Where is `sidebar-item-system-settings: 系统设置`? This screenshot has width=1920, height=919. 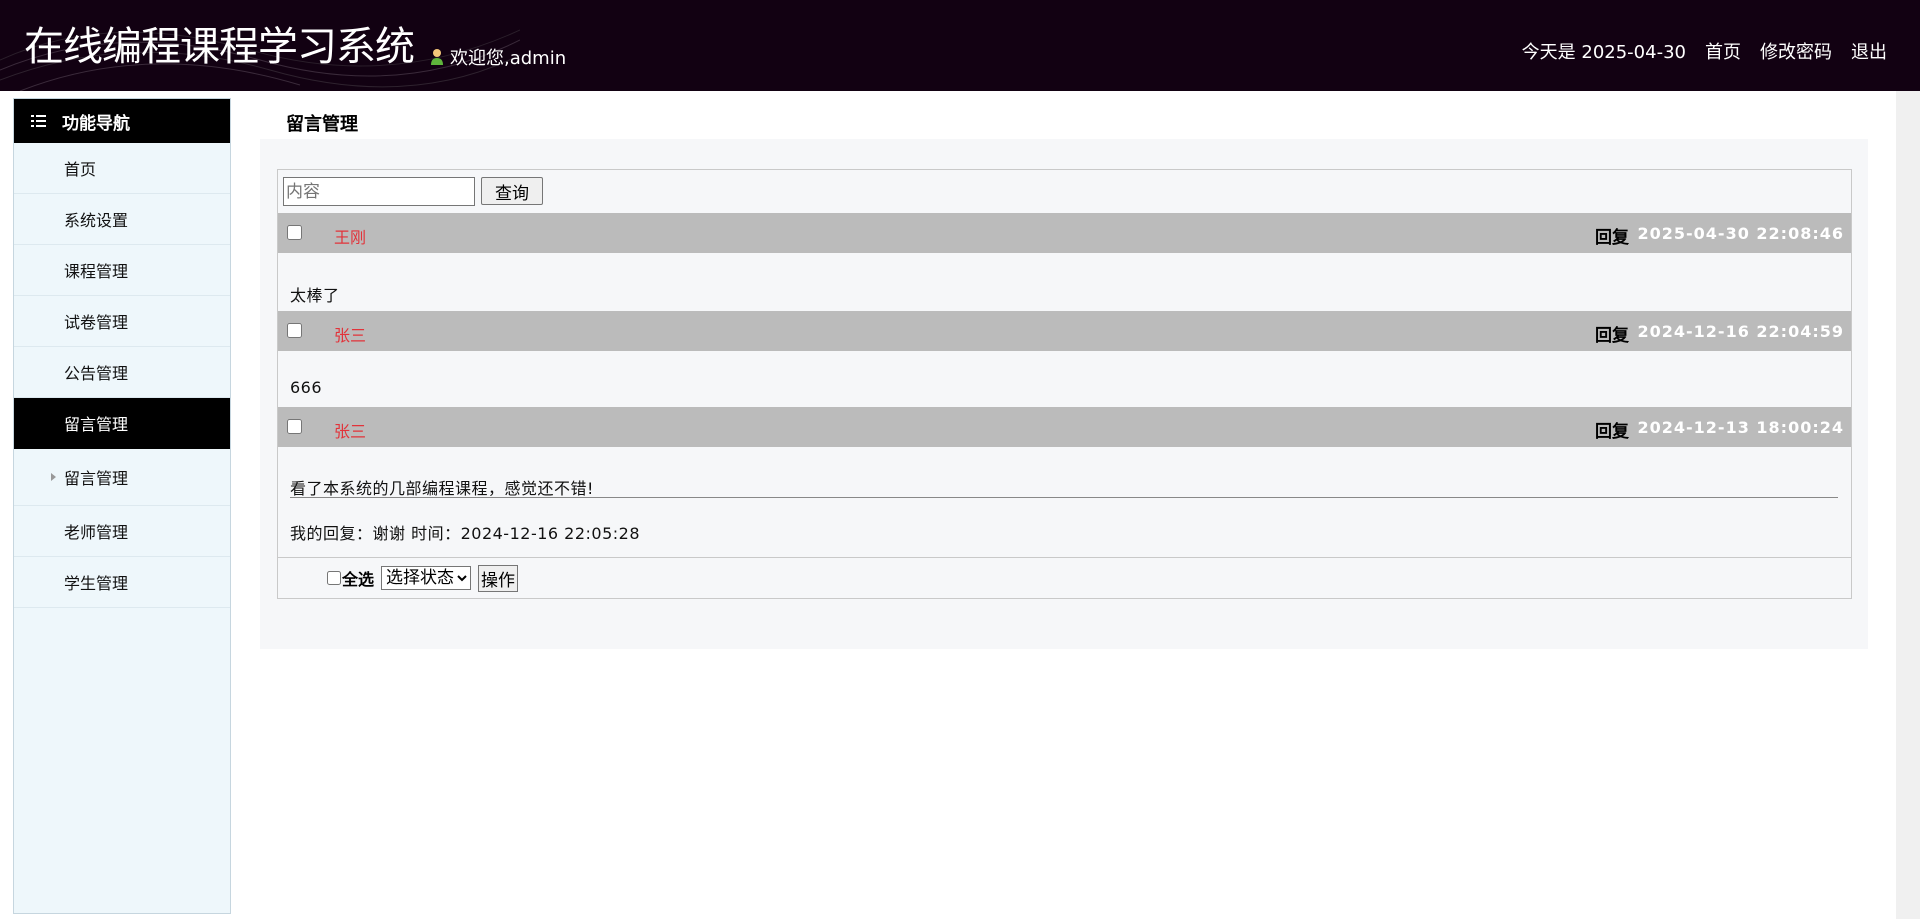
sidebar-item-system-settings: 系统设置 is located at coordinates (122, 219).